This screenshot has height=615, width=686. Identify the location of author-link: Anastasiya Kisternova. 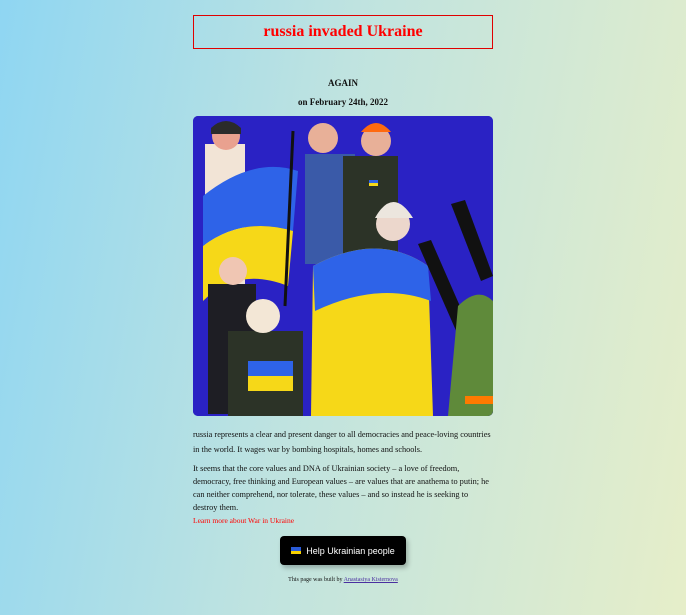
(371, 580).